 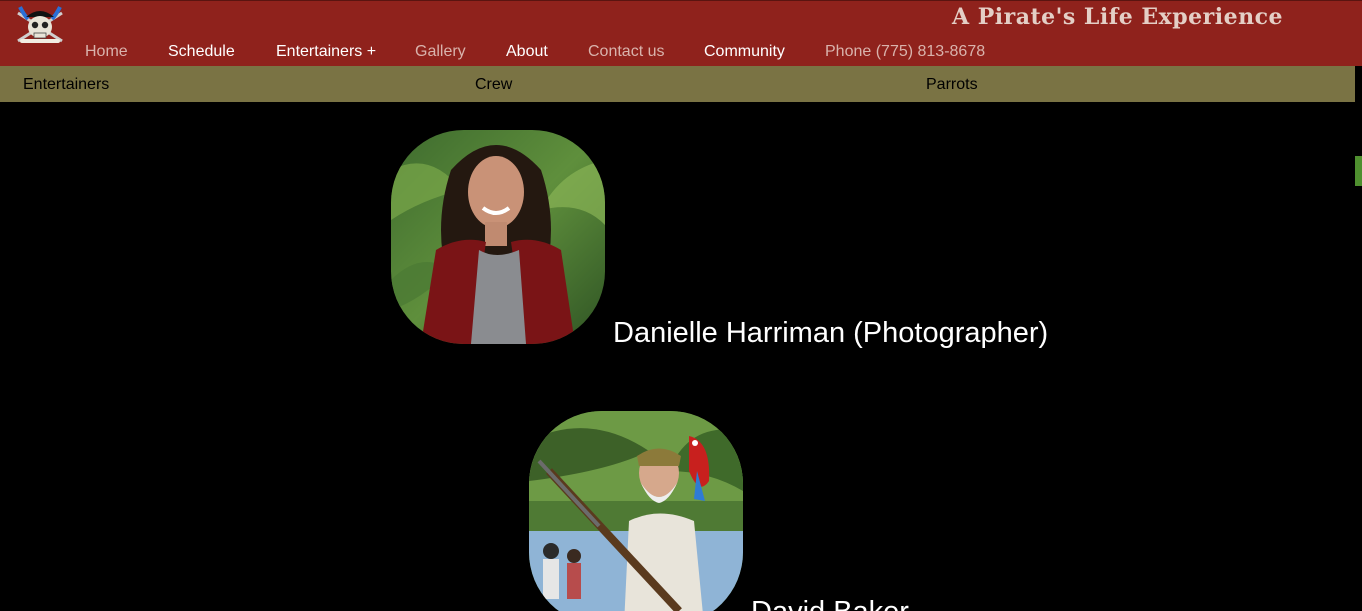 What do you see at coordinates (326, 52) in the screenshot?
I see `nav-entertainers: Entertainers +` at bounding box center [326, 52].